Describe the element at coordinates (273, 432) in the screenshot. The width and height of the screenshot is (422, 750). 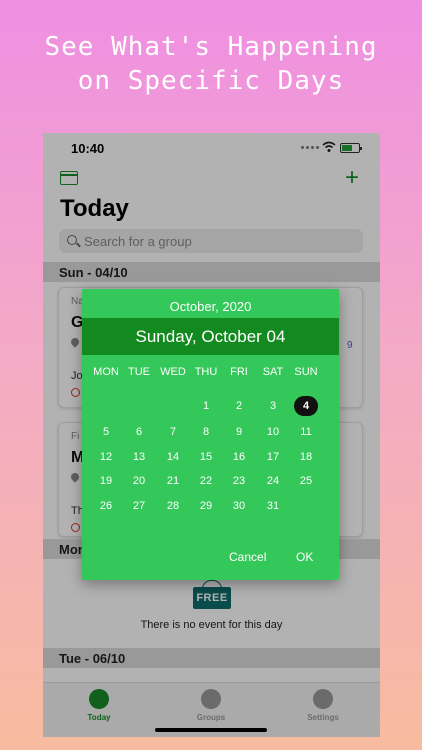
I see `day-cell: 10` at that location.